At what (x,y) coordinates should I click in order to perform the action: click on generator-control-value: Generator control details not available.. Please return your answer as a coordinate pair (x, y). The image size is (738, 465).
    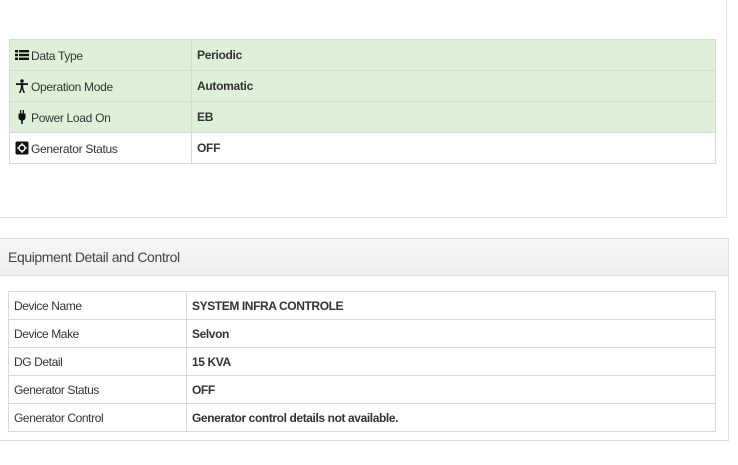
    Looking at the image, I should click on (451, 417).